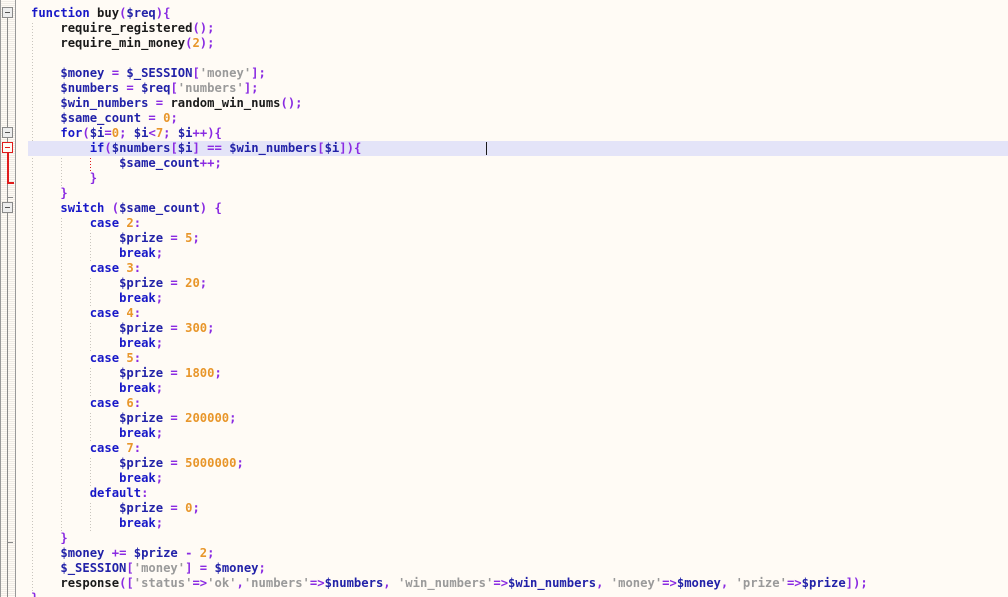  I want to click on code-line: $same_count++;, so click(504, 163).